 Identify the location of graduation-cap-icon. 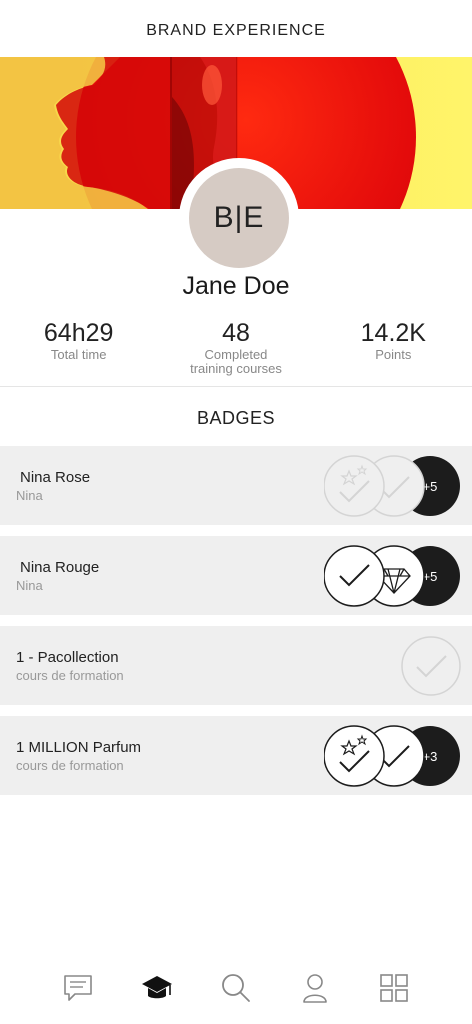
(156, 987).